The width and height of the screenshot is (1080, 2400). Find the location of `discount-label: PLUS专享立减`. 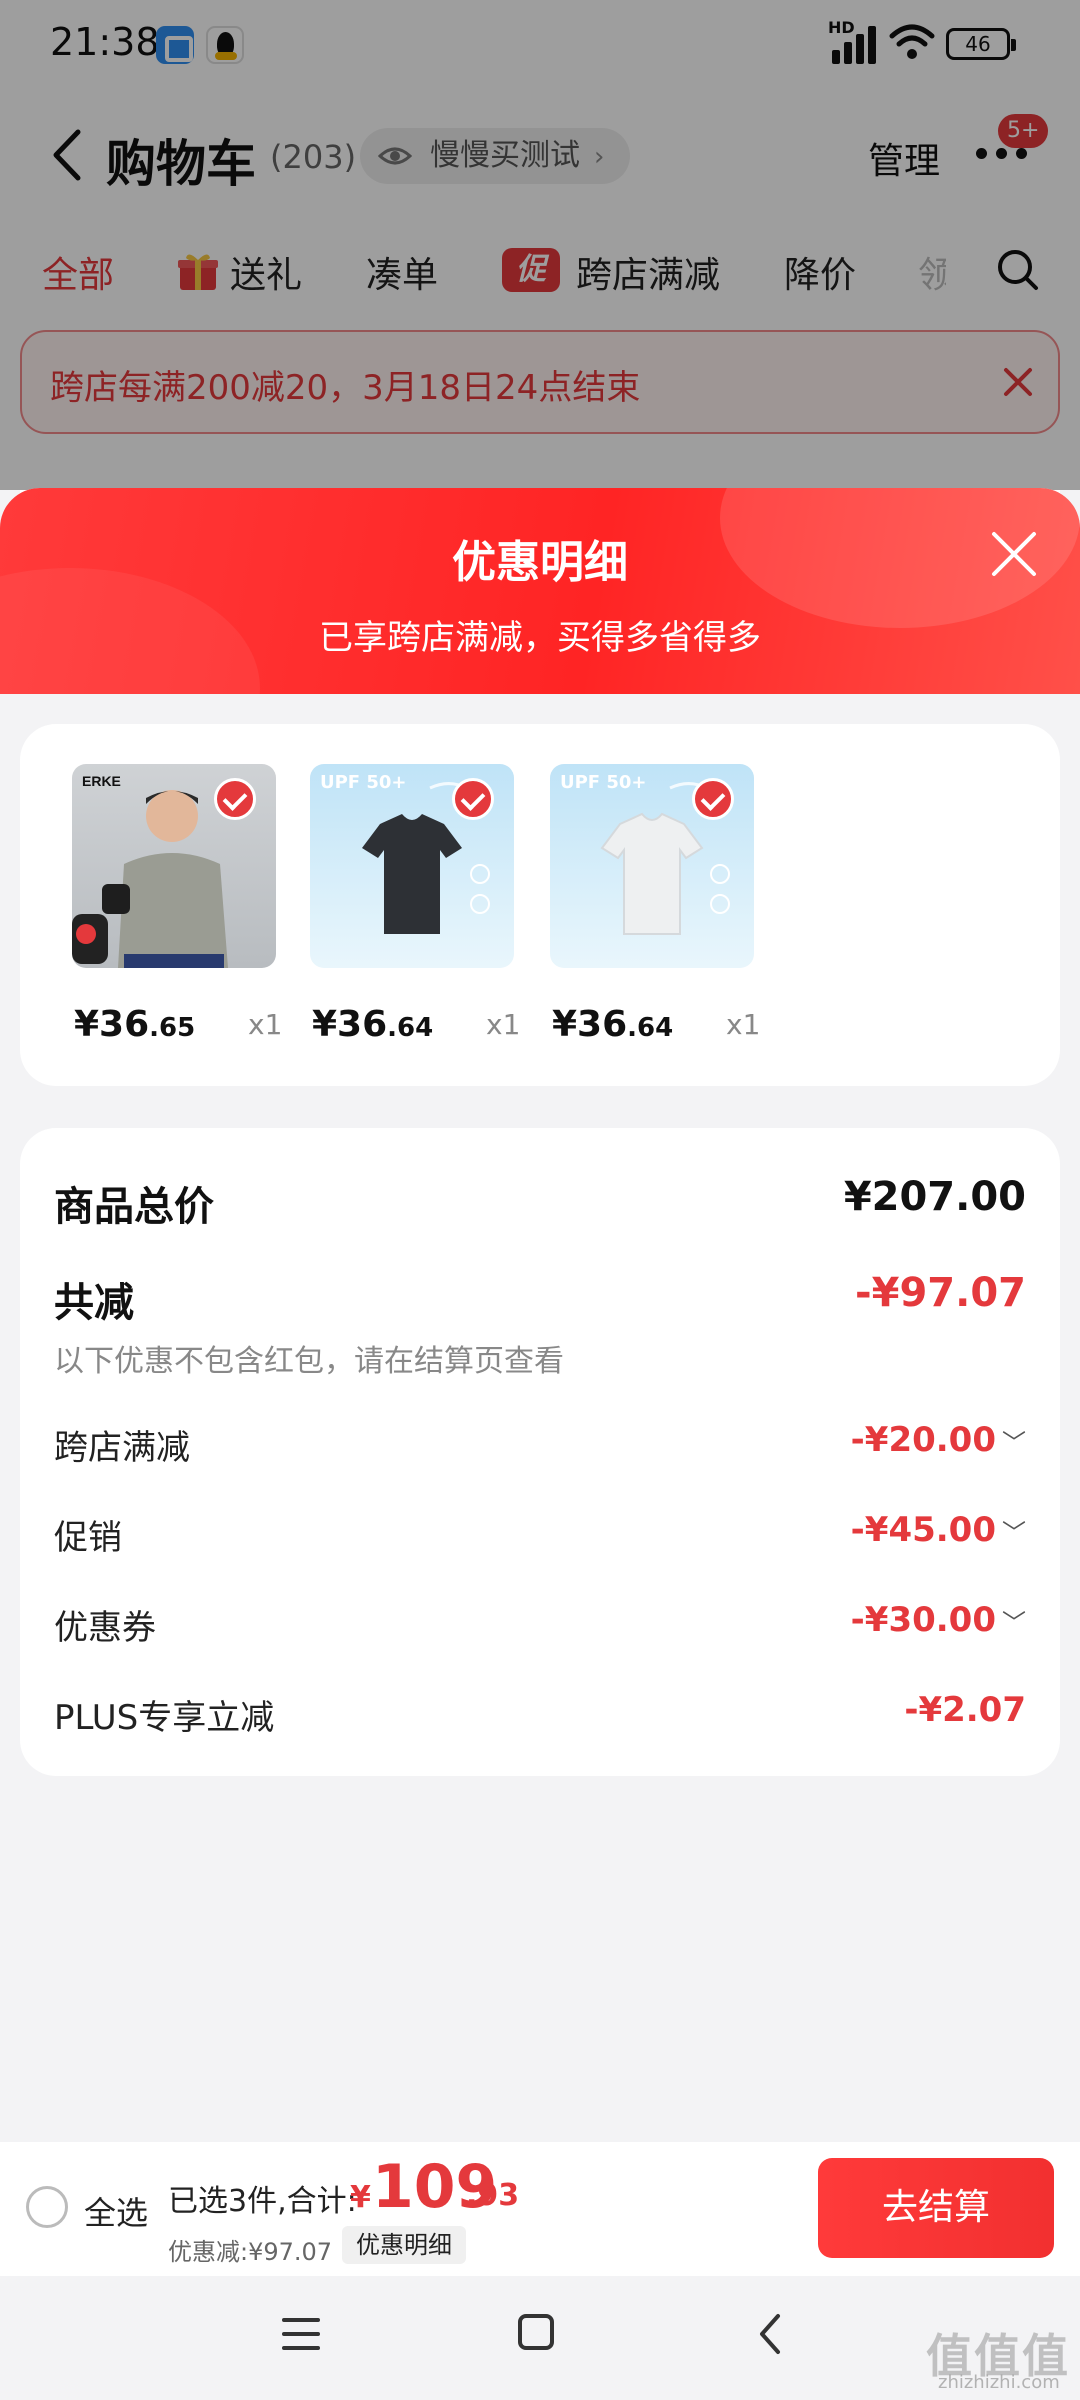

discount-label: PLUS专享立减 is located at coordinates (164, 1718).